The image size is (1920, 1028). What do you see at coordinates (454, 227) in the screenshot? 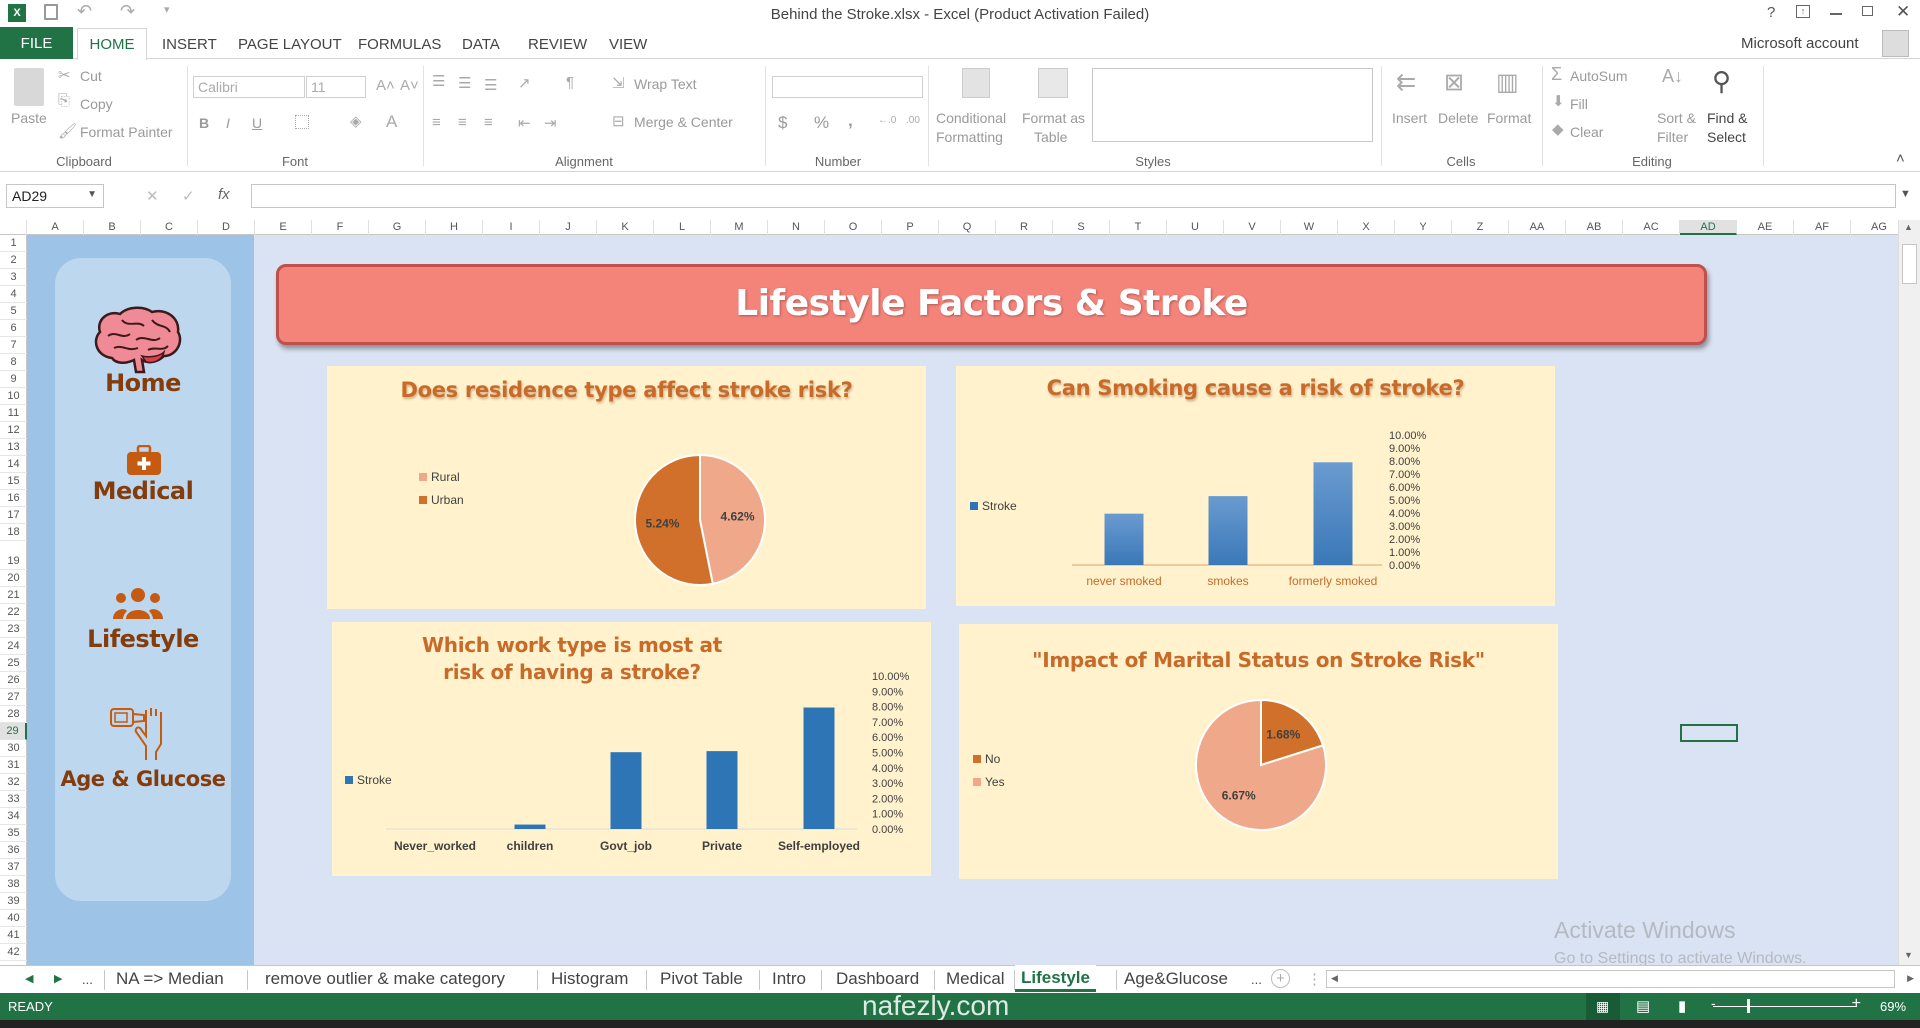
I see `column-header: H` at bounding box center [454, 227].